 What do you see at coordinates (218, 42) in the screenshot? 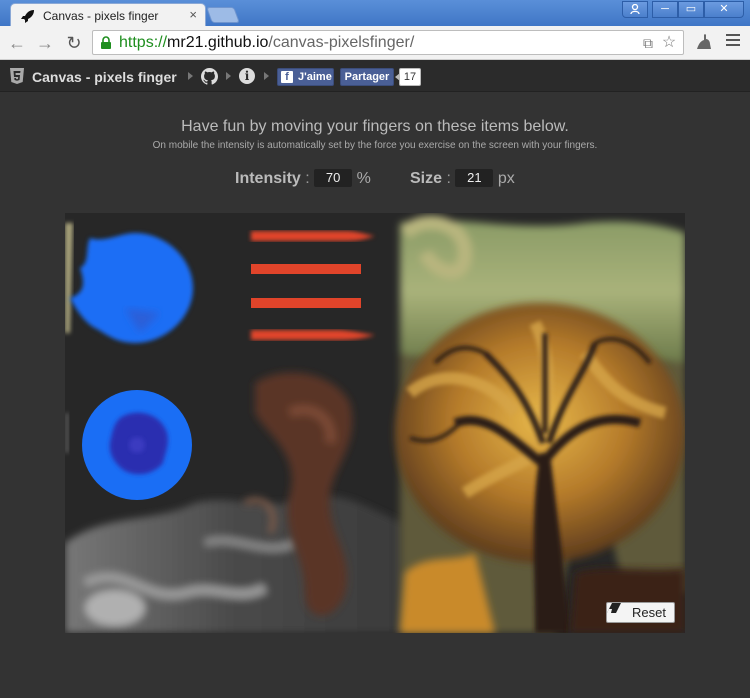
I see `url-host: mr21.github.io` at bounding box center [218, 42].